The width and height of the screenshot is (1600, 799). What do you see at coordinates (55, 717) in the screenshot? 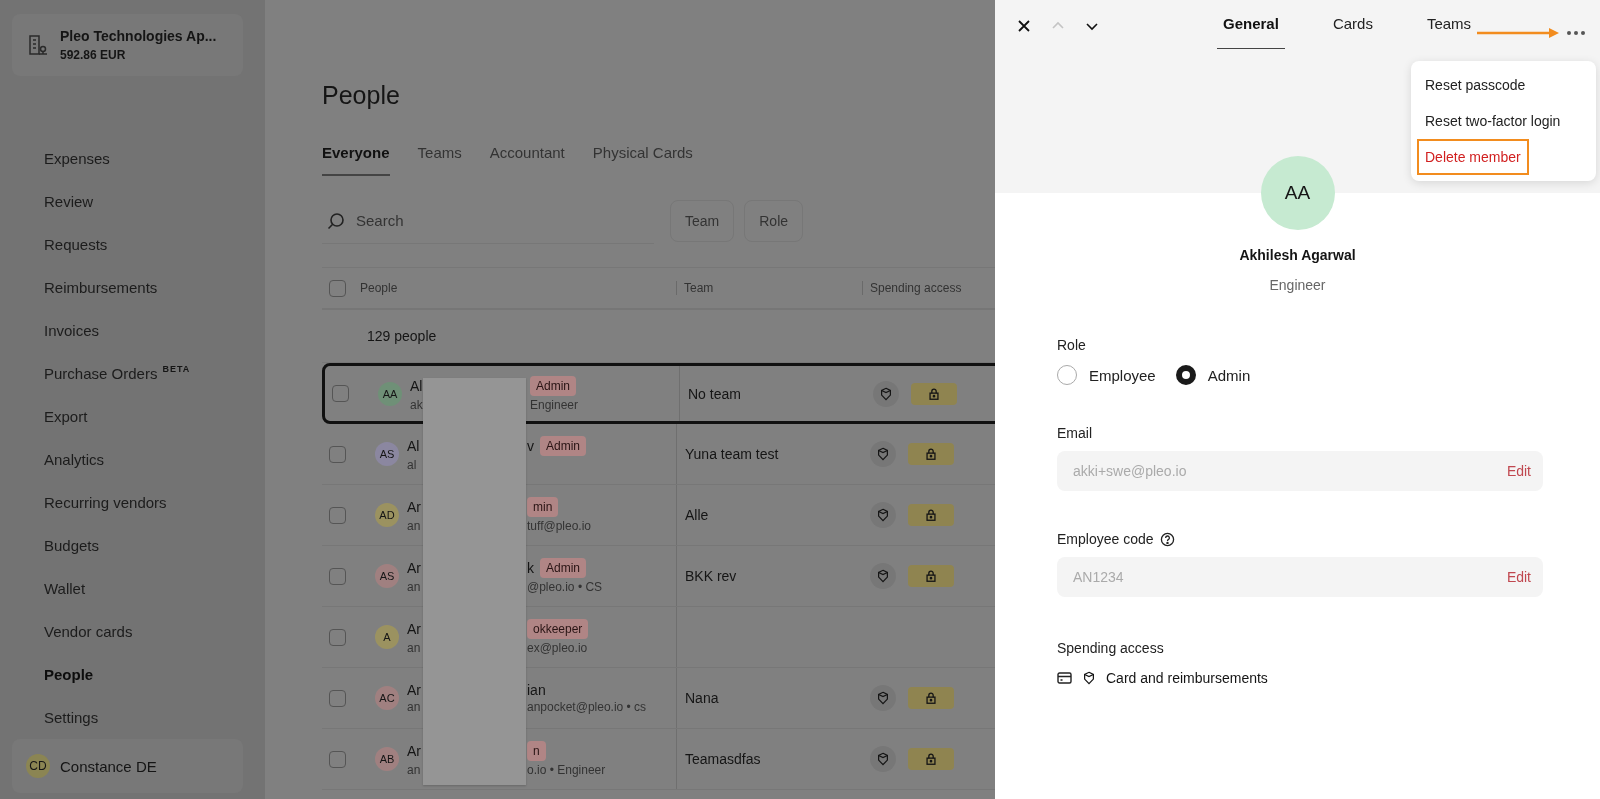
I see `sidebar-item: Settings` at bounding box center [55, 717].